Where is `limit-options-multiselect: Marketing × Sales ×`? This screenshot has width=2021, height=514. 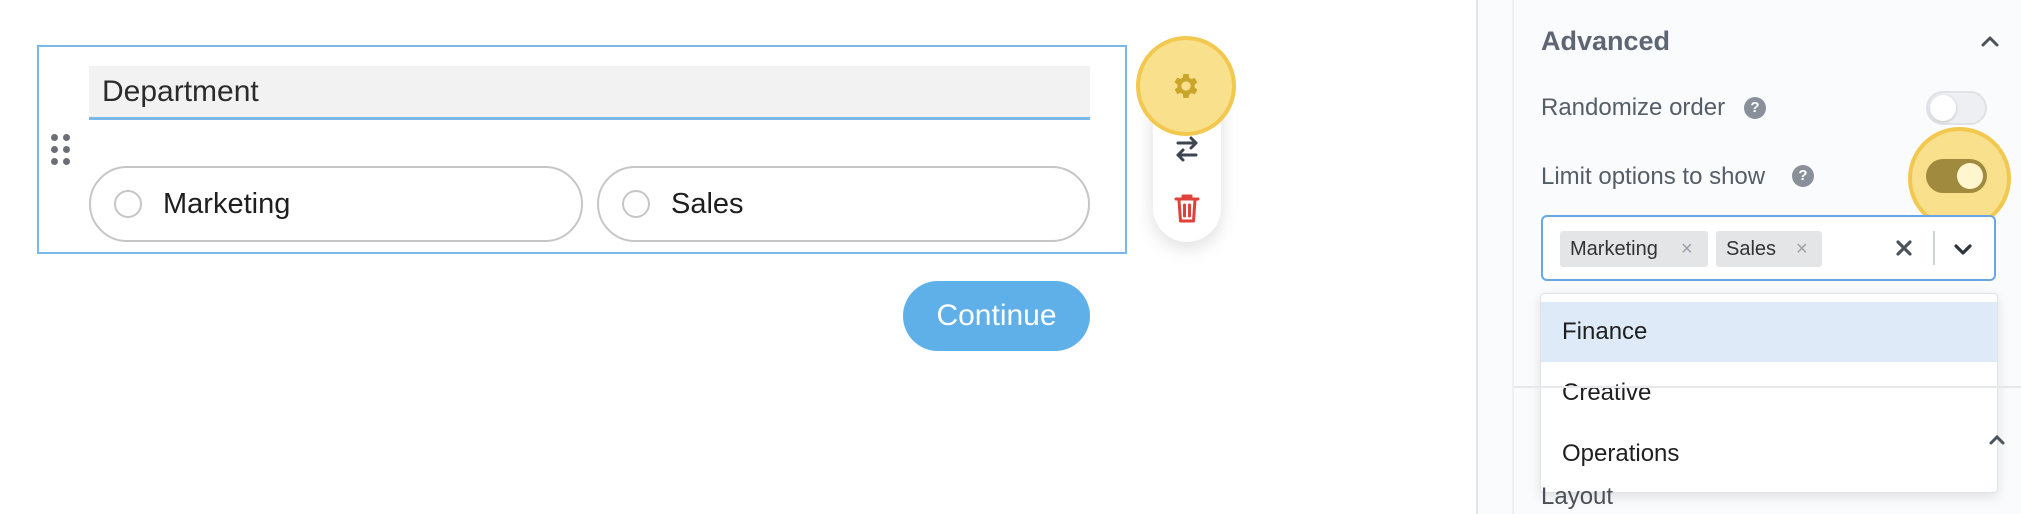
limit-options-multiselect: Marketing × Sales × is located at coordinates (1768, 248).